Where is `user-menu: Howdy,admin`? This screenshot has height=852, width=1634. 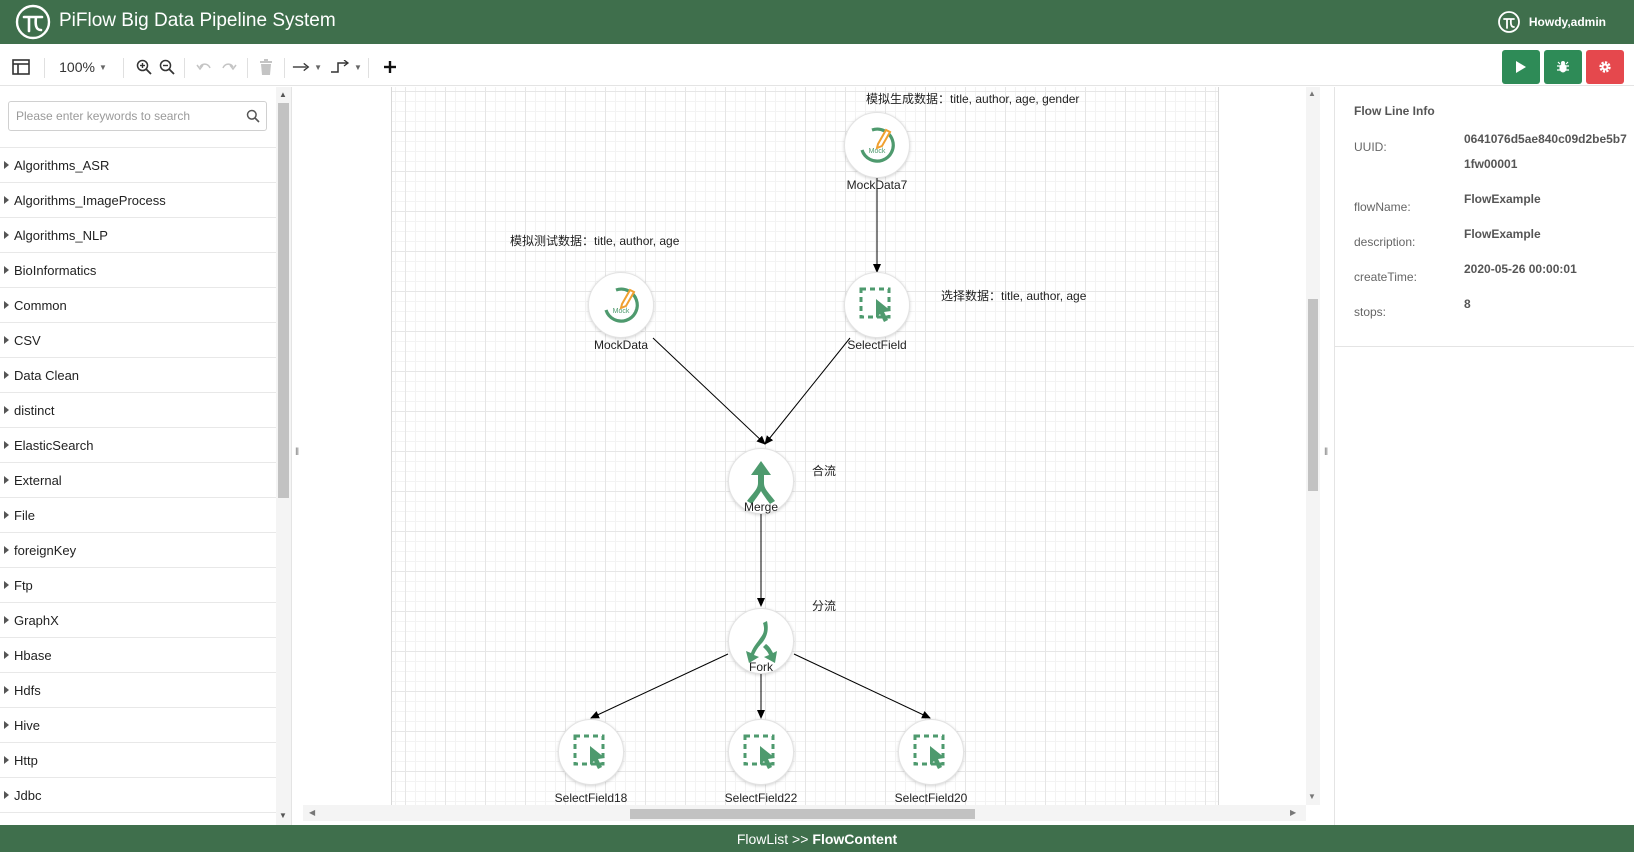 user-menu: Howdy,admin is located at coordinates (1551, 22).